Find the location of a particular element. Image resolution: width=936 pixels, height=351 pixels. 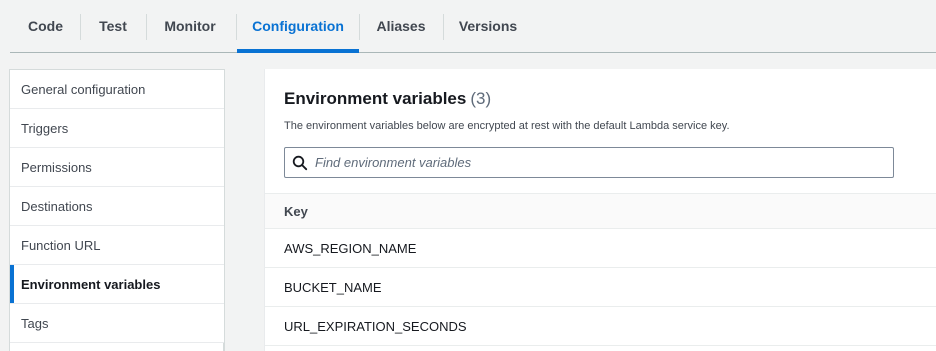

tab-label: Code is located at coordinates (45, 26).